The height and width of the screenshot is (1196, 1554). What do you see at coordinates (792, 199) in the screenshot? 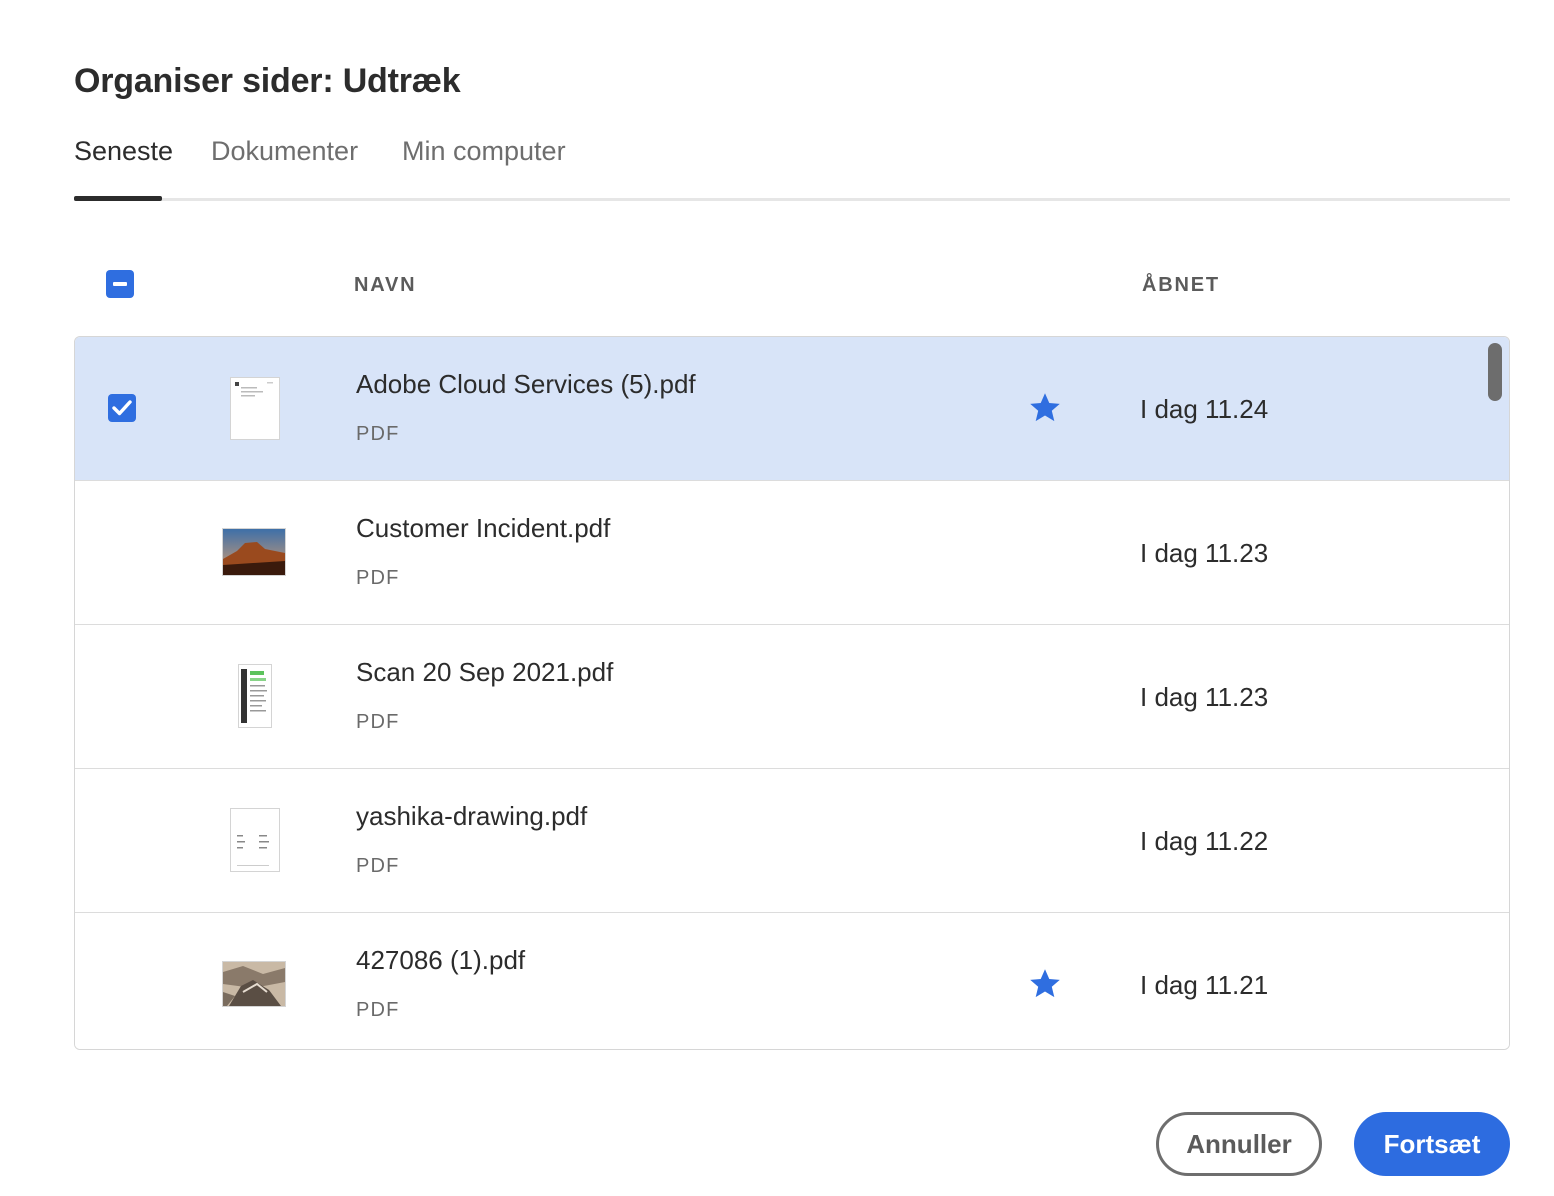
I see `tab-track` at bounding box center [792, 199].